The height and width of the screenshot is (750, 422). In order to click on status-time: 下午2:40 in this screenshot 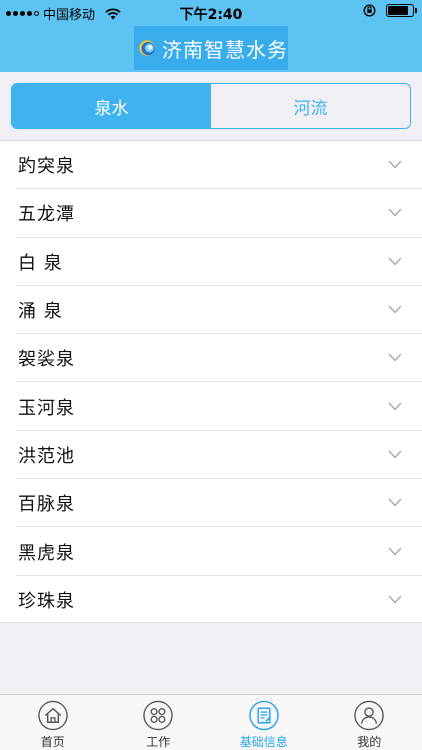, I will do `click(211, 15)`.